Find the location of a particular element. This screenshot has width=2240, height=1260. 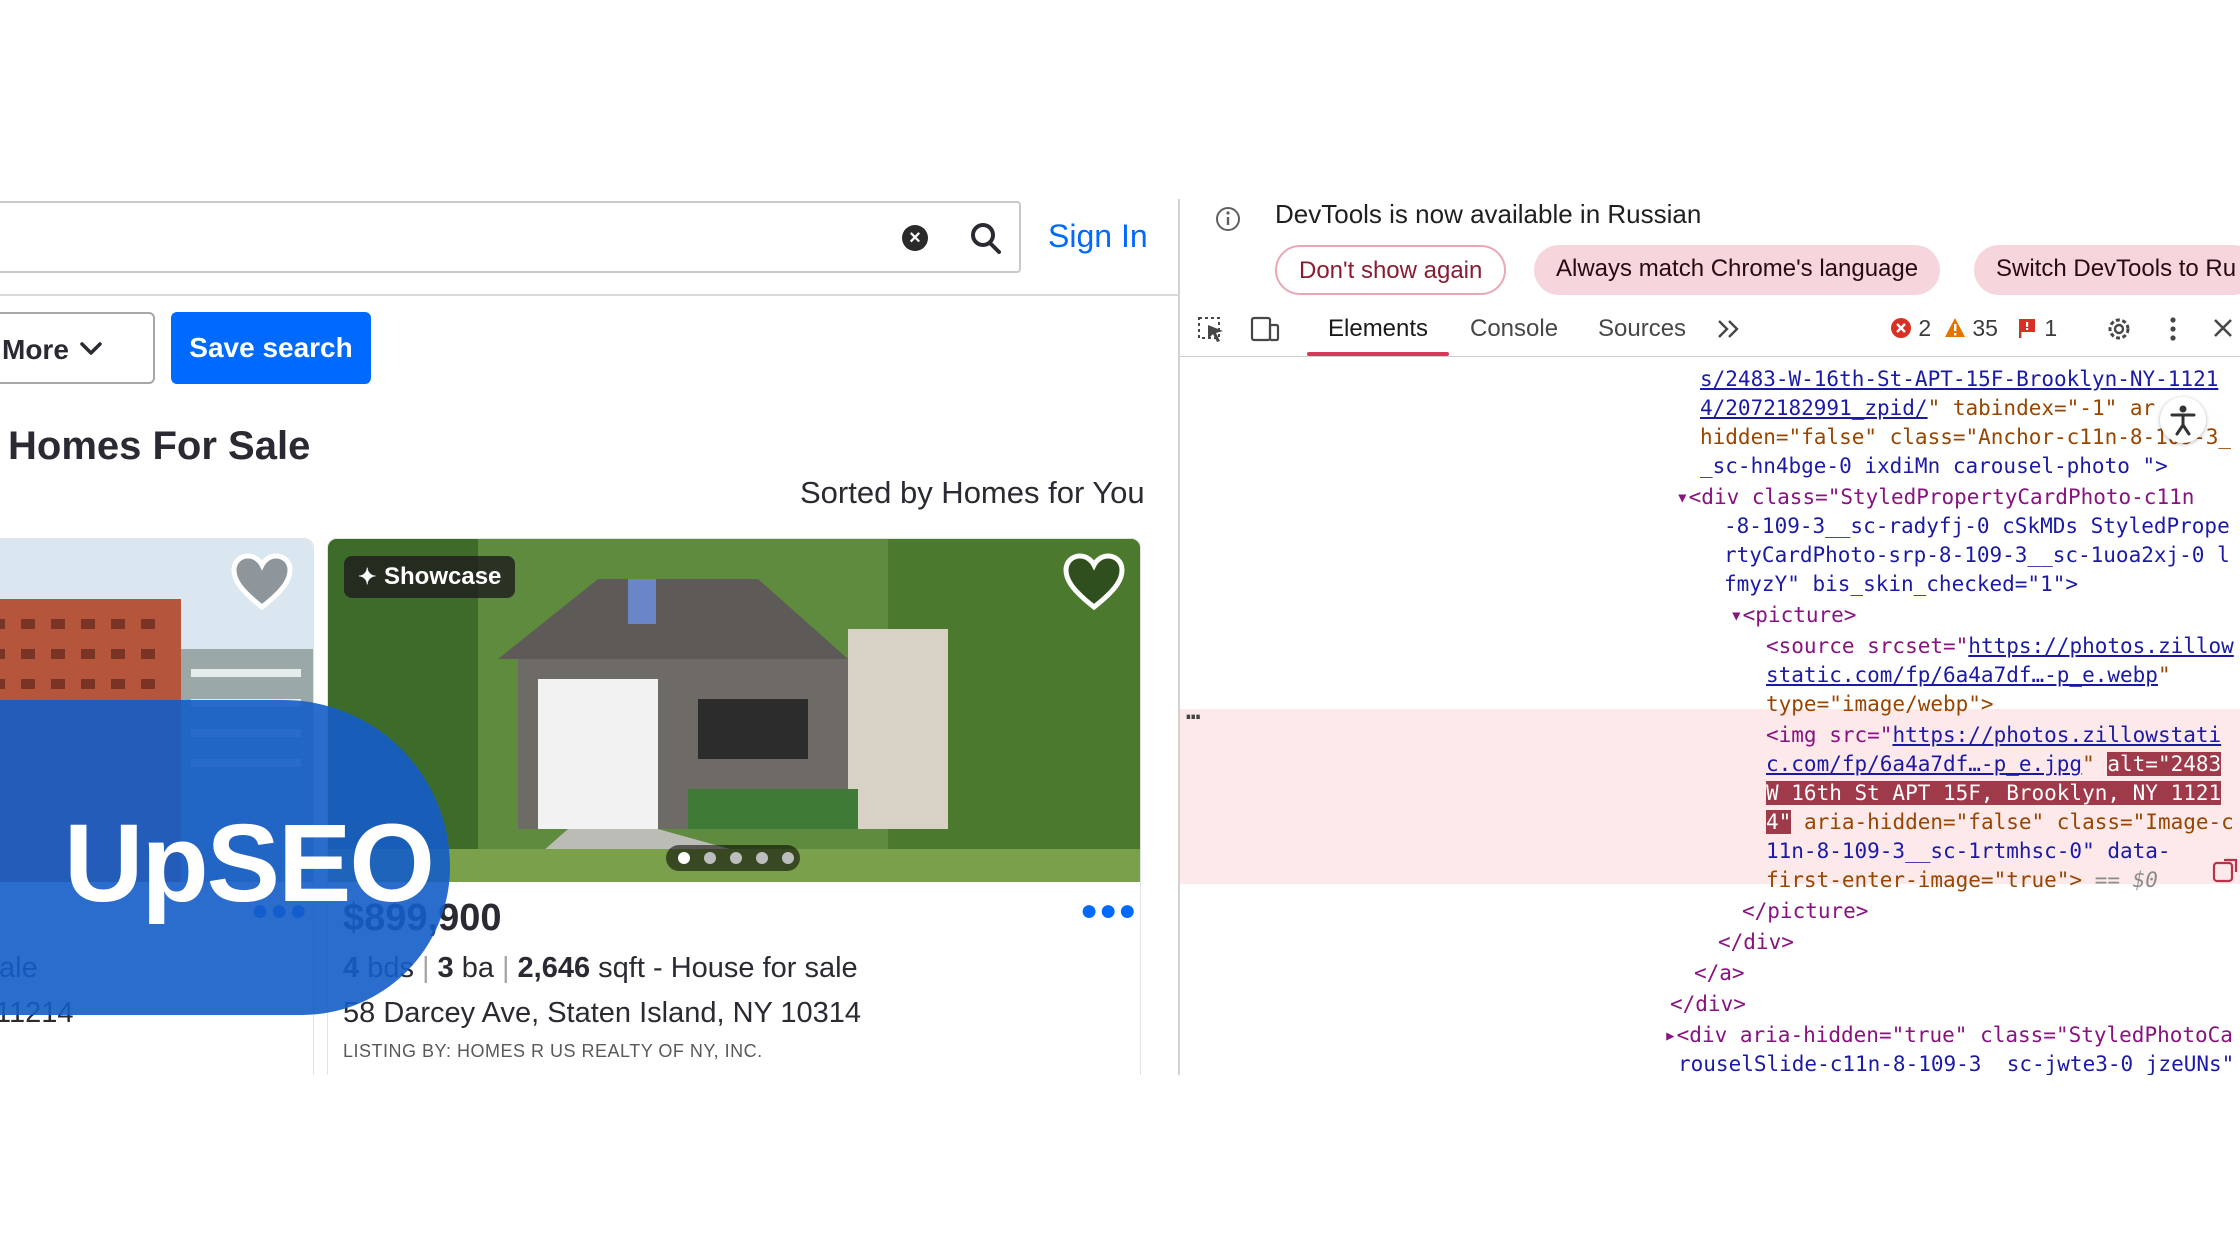

warning-count-badge: 35 is located at coordinates (1971, 328).